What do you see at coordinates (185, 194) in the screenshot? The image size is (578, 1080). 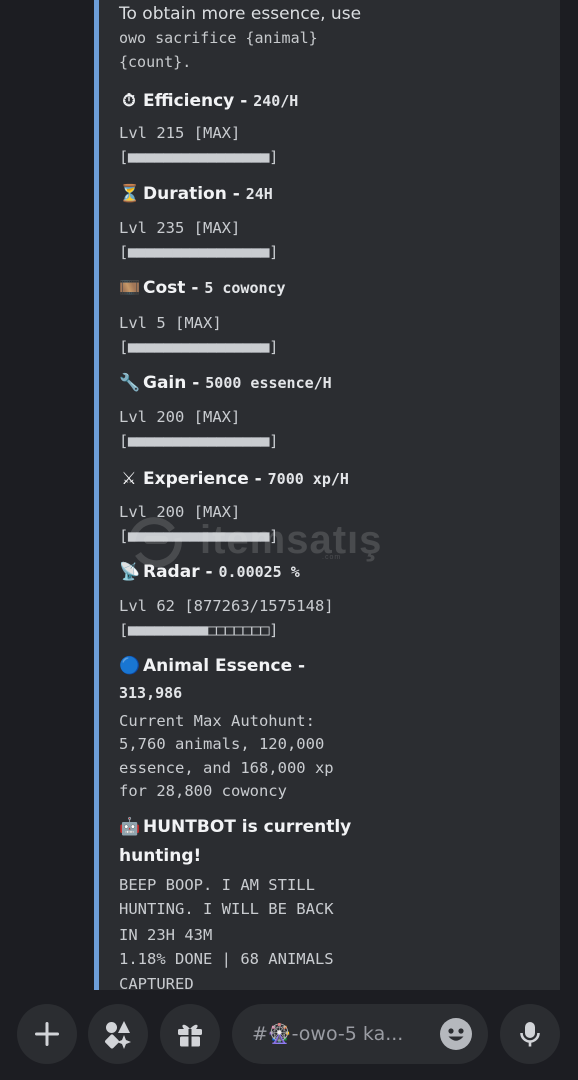 I see `duration-name: Duration` at bounding box center [185, 194].